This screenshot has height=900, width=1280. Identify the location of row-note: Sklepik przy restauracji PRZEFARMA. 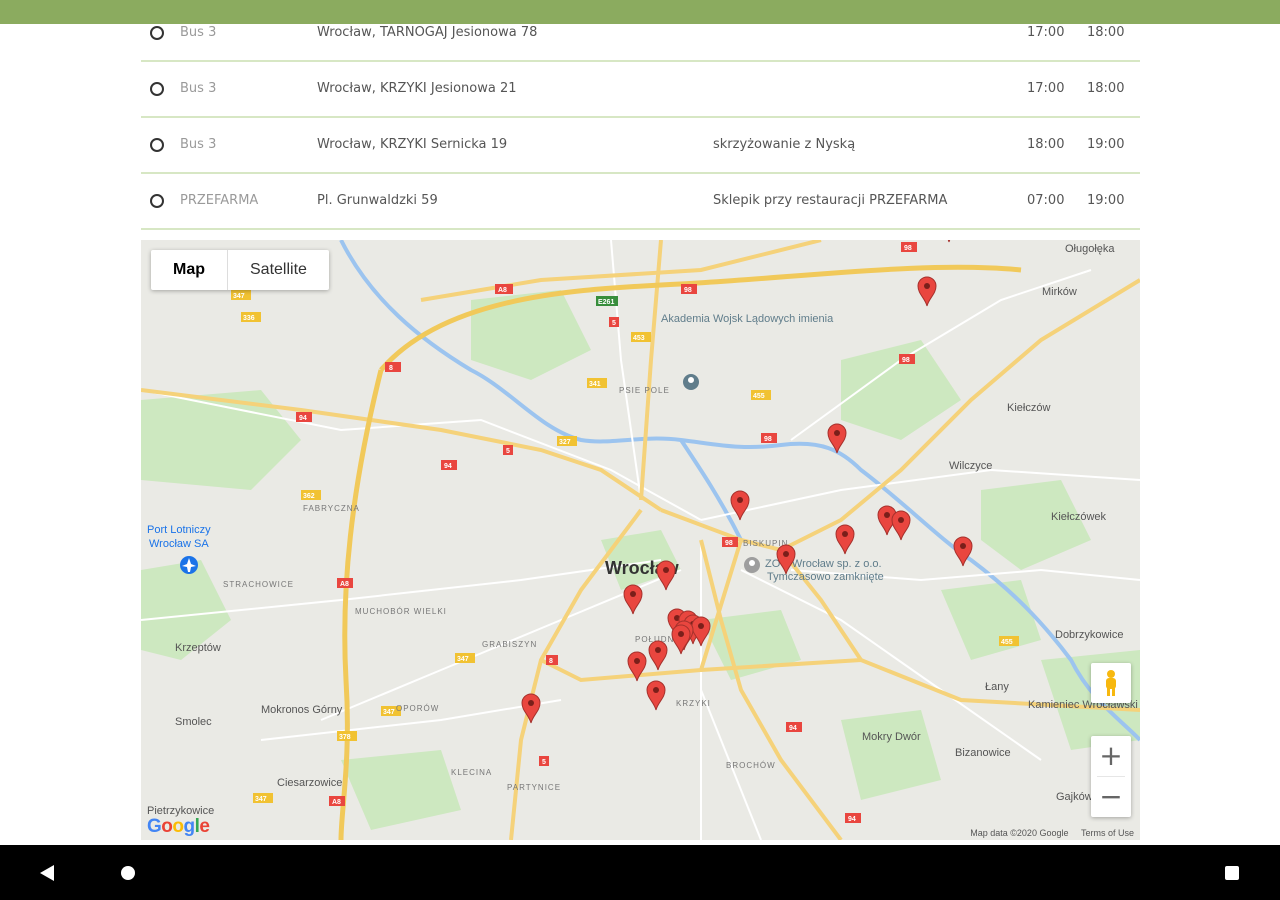
(830, 200).